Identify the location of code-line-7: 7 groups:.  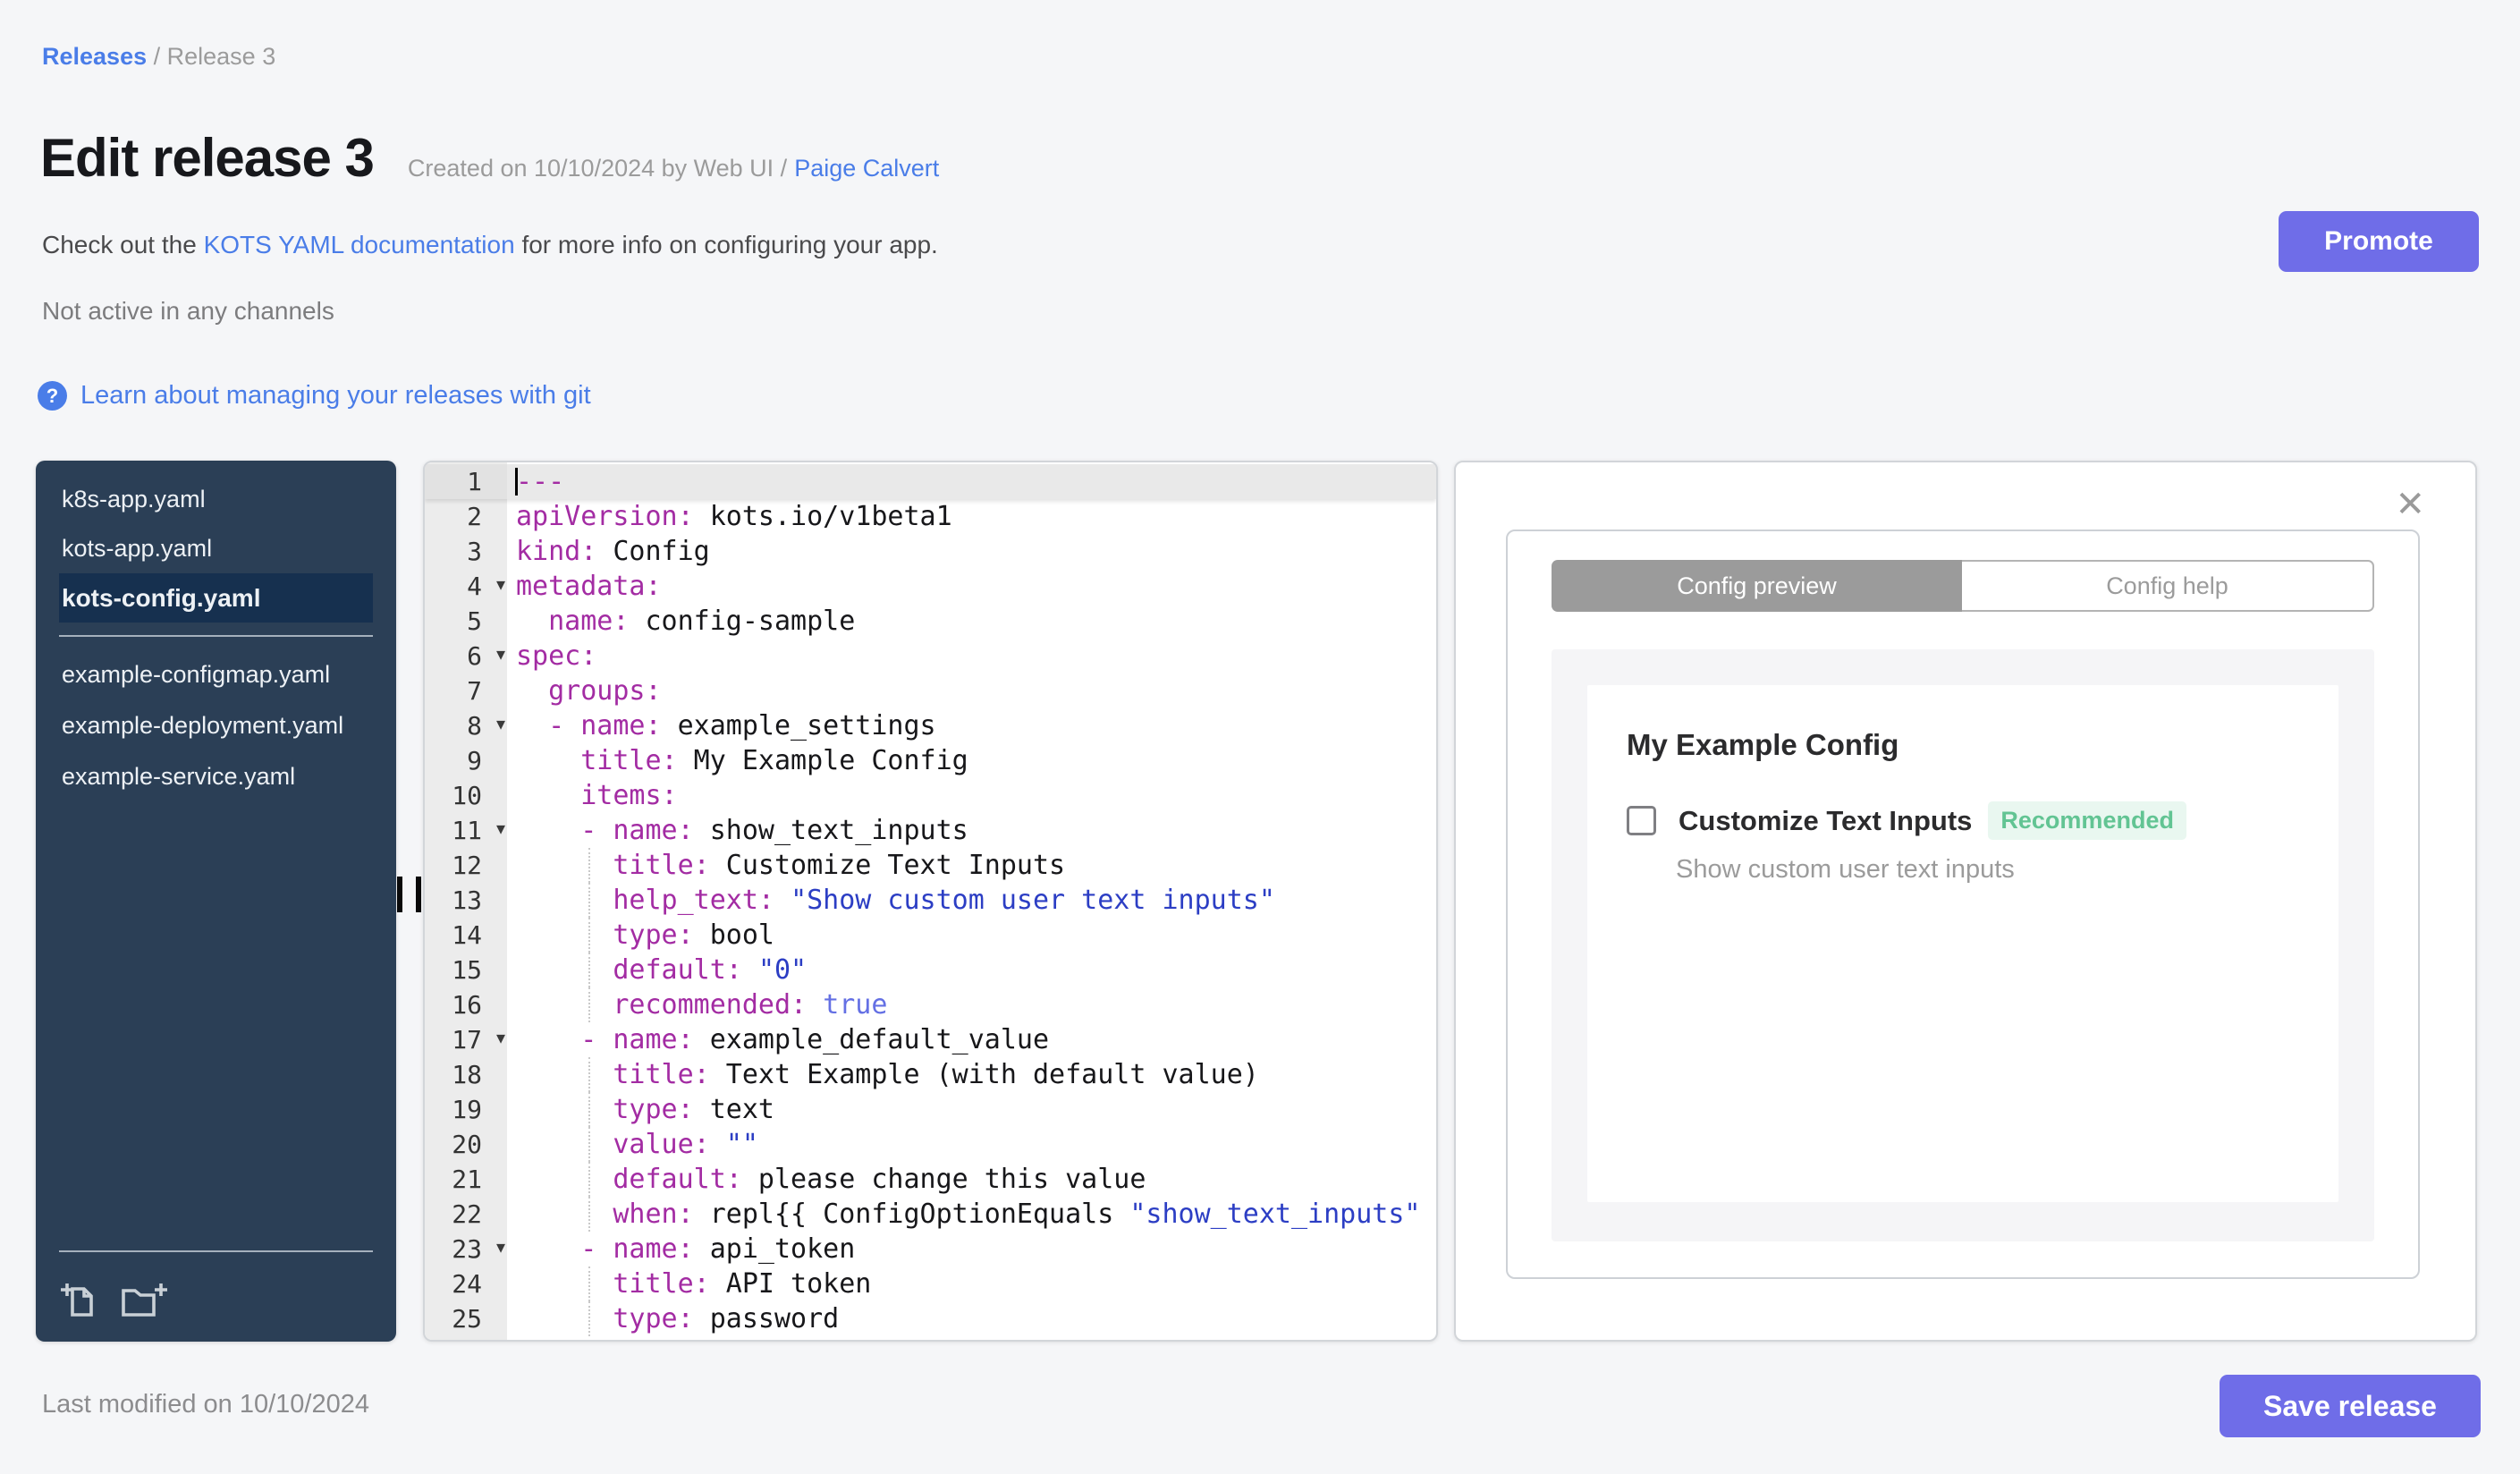
(930, 690).